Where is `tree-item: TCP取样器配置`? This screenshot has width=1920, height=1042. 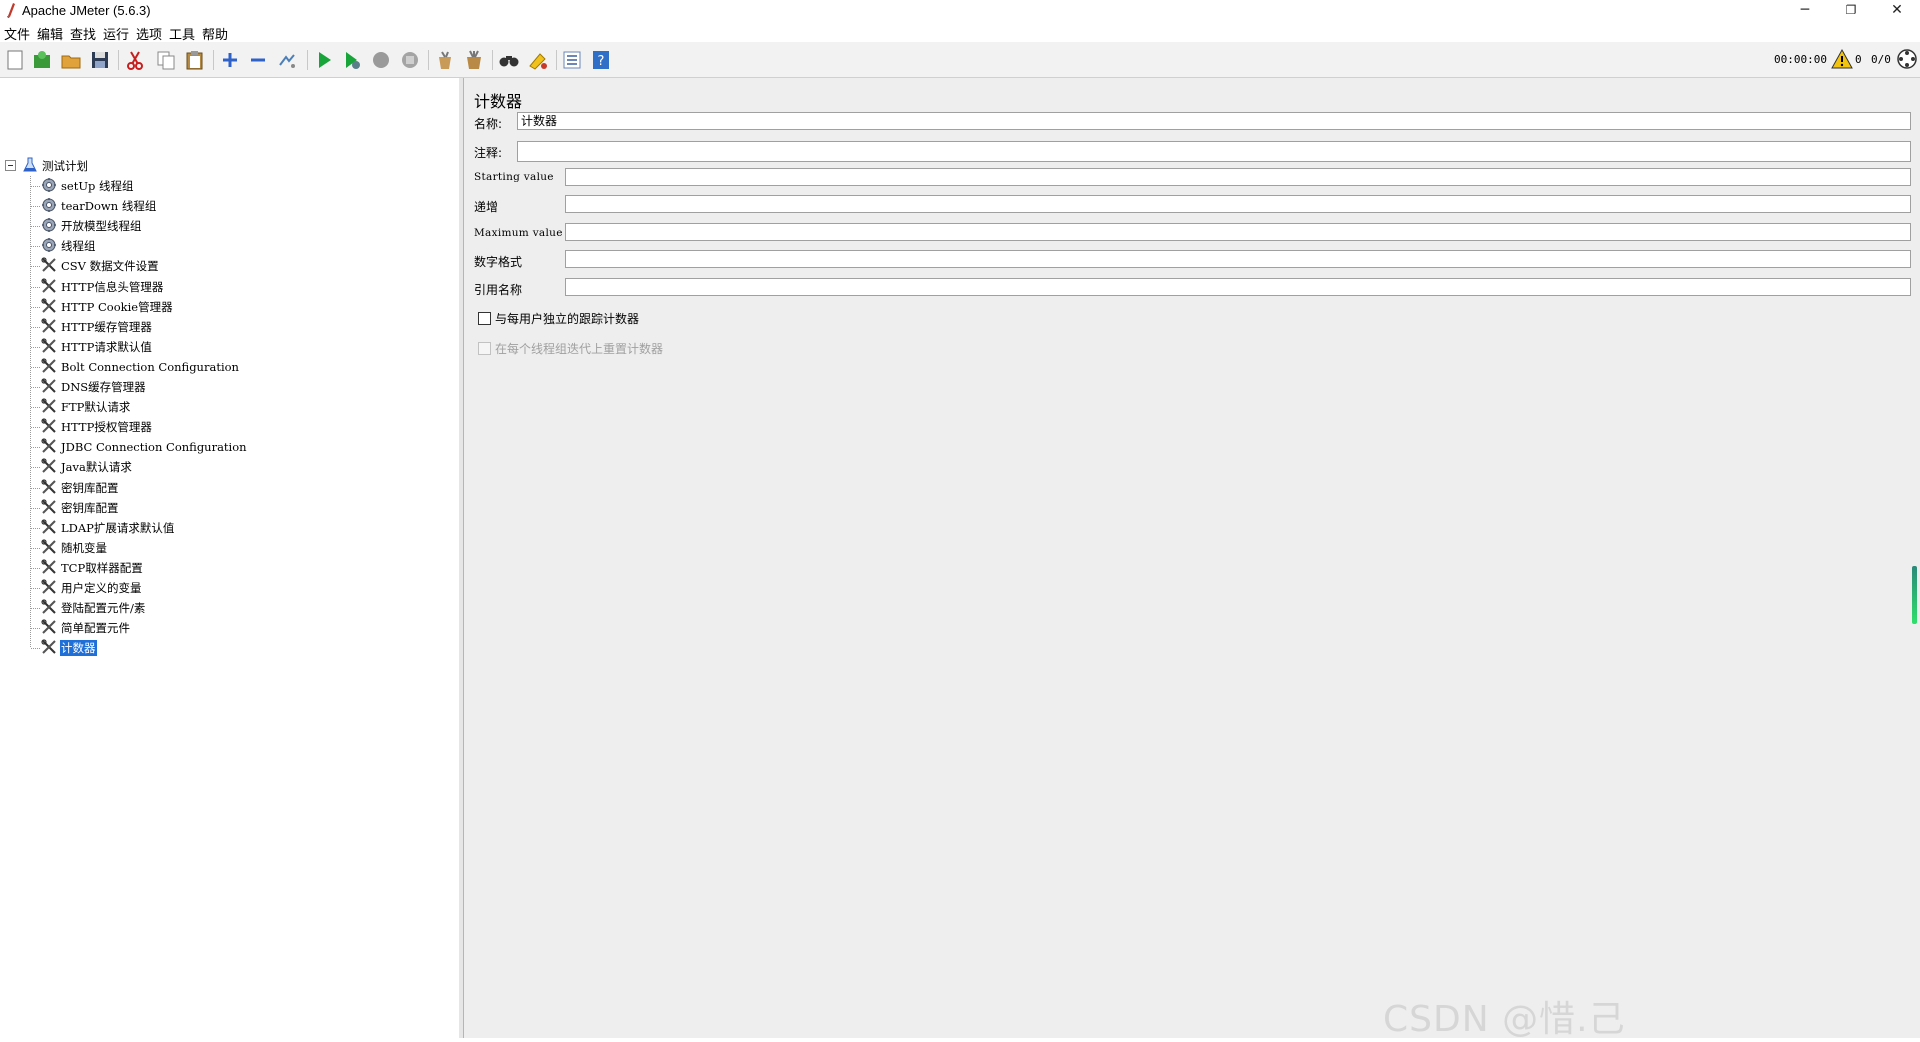 tree-item: TCP取样器配置 is located at coordinates (92, 567).